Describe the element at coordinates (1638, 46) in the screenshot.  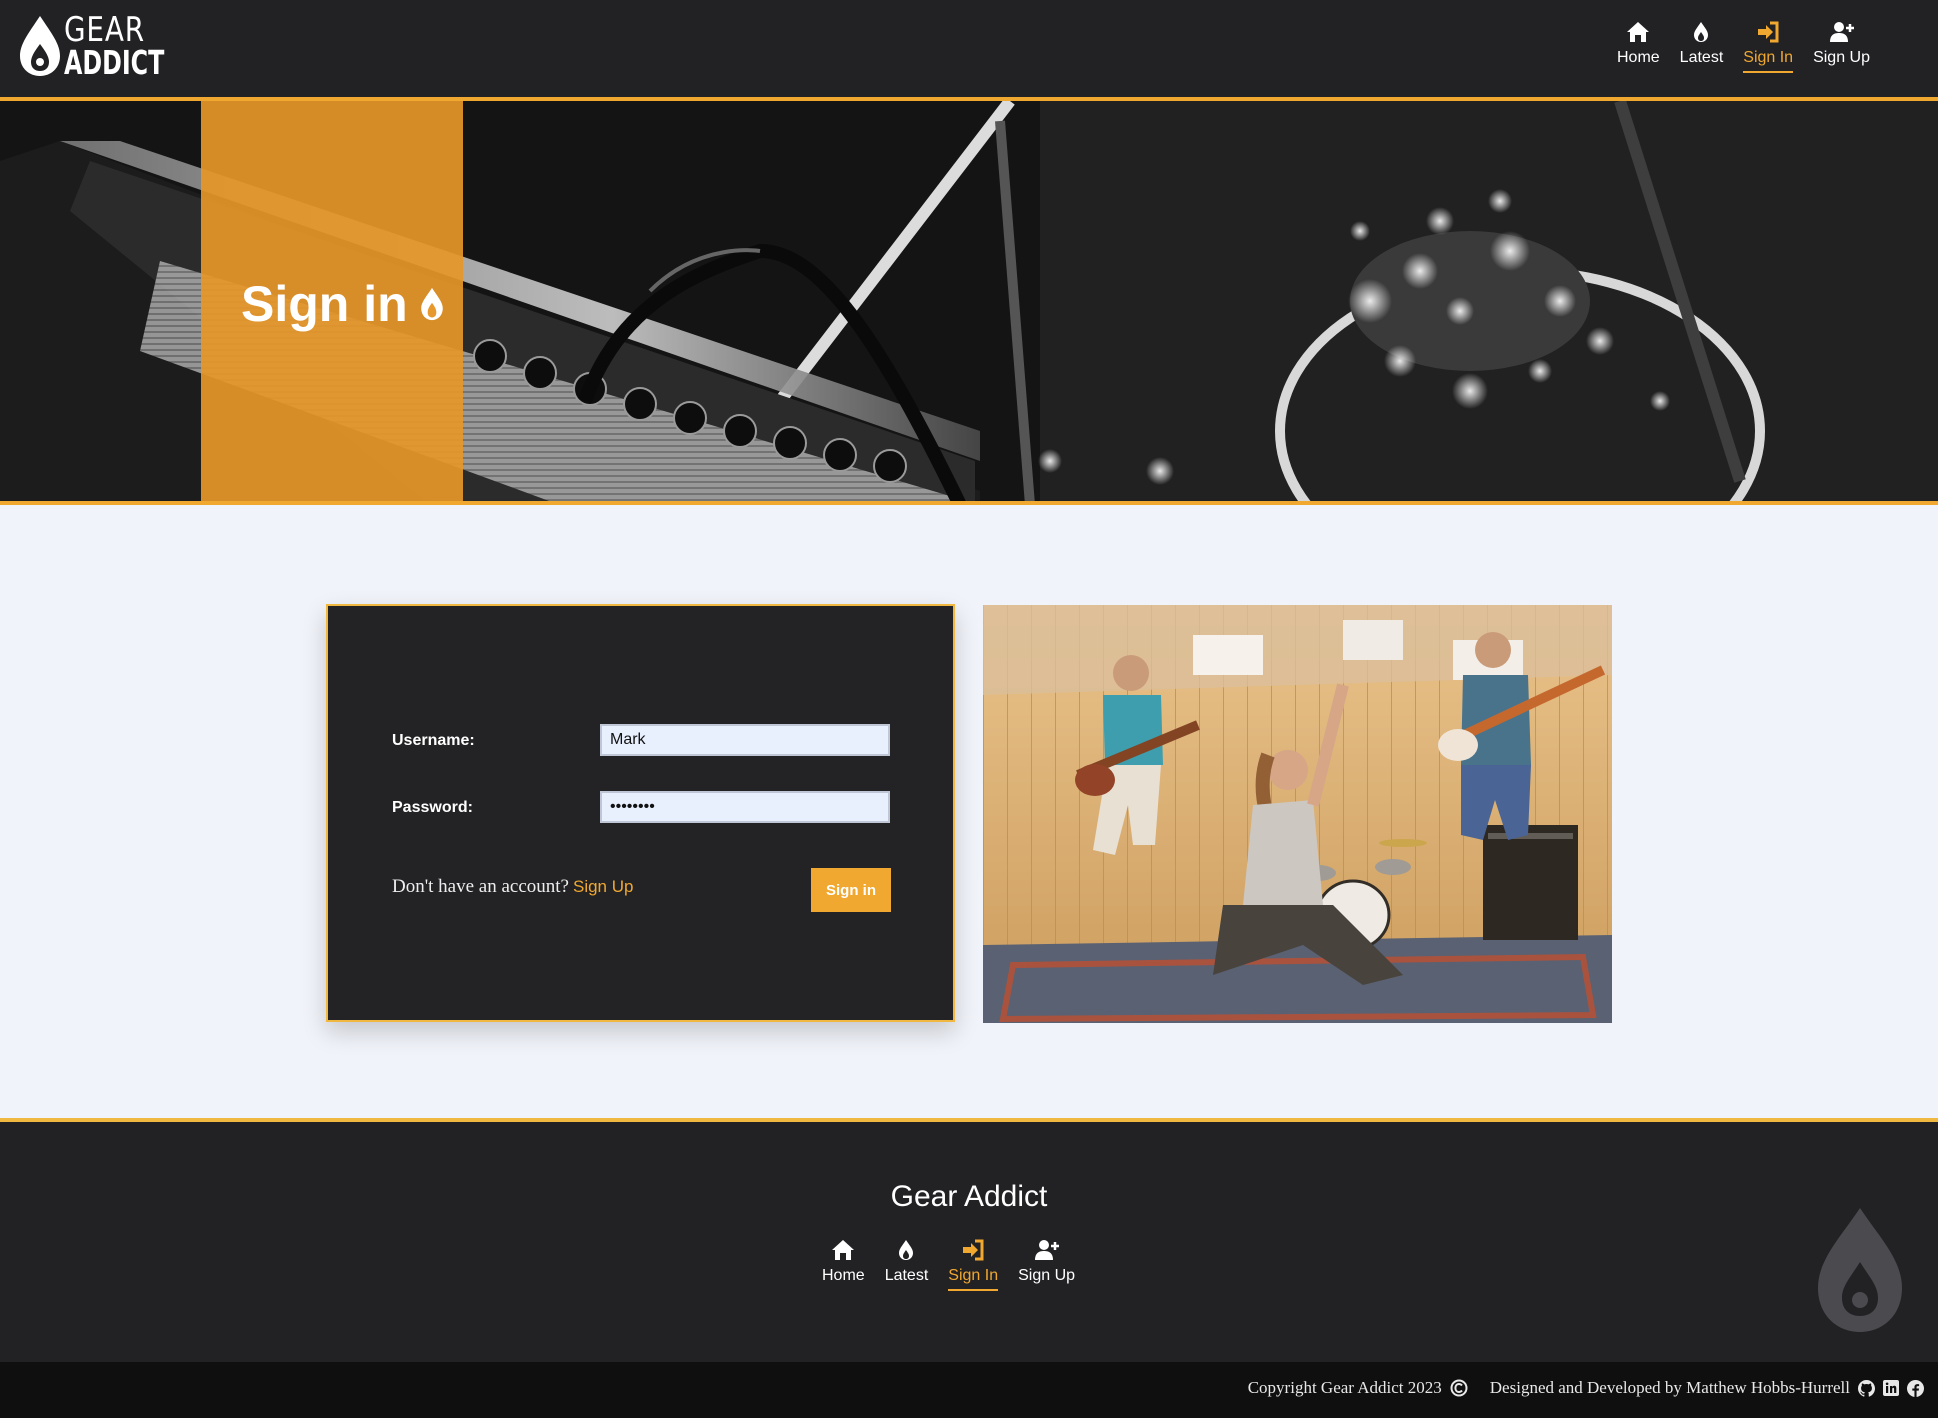
I see `nav-home: Home` at that location.